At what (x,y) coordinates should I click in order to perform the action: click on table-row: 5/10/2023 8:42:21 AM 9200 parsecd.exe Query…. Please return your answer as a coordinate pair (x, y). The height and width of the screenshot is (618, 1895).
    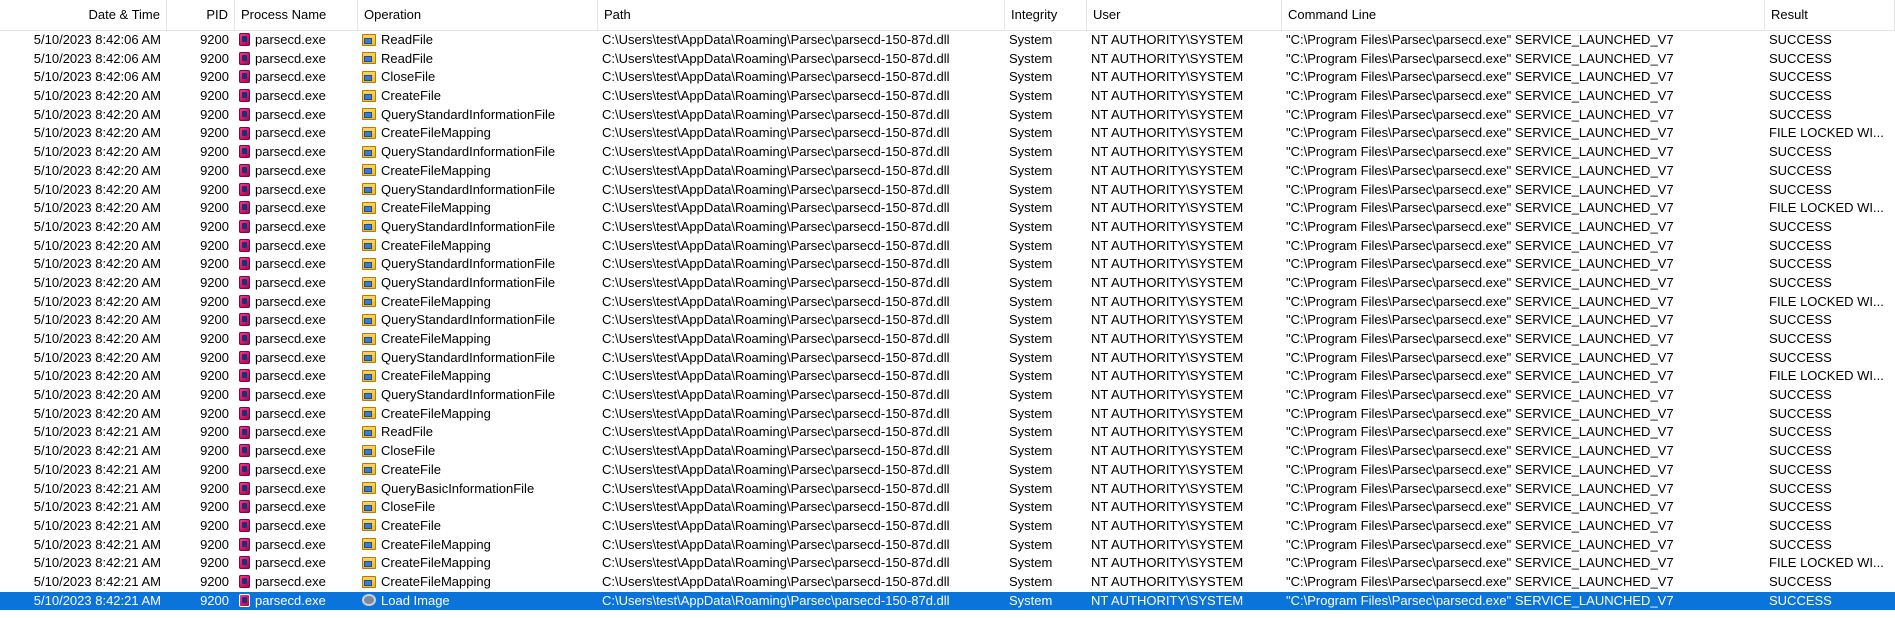
    Looking at the image, I should click on (947, 489).